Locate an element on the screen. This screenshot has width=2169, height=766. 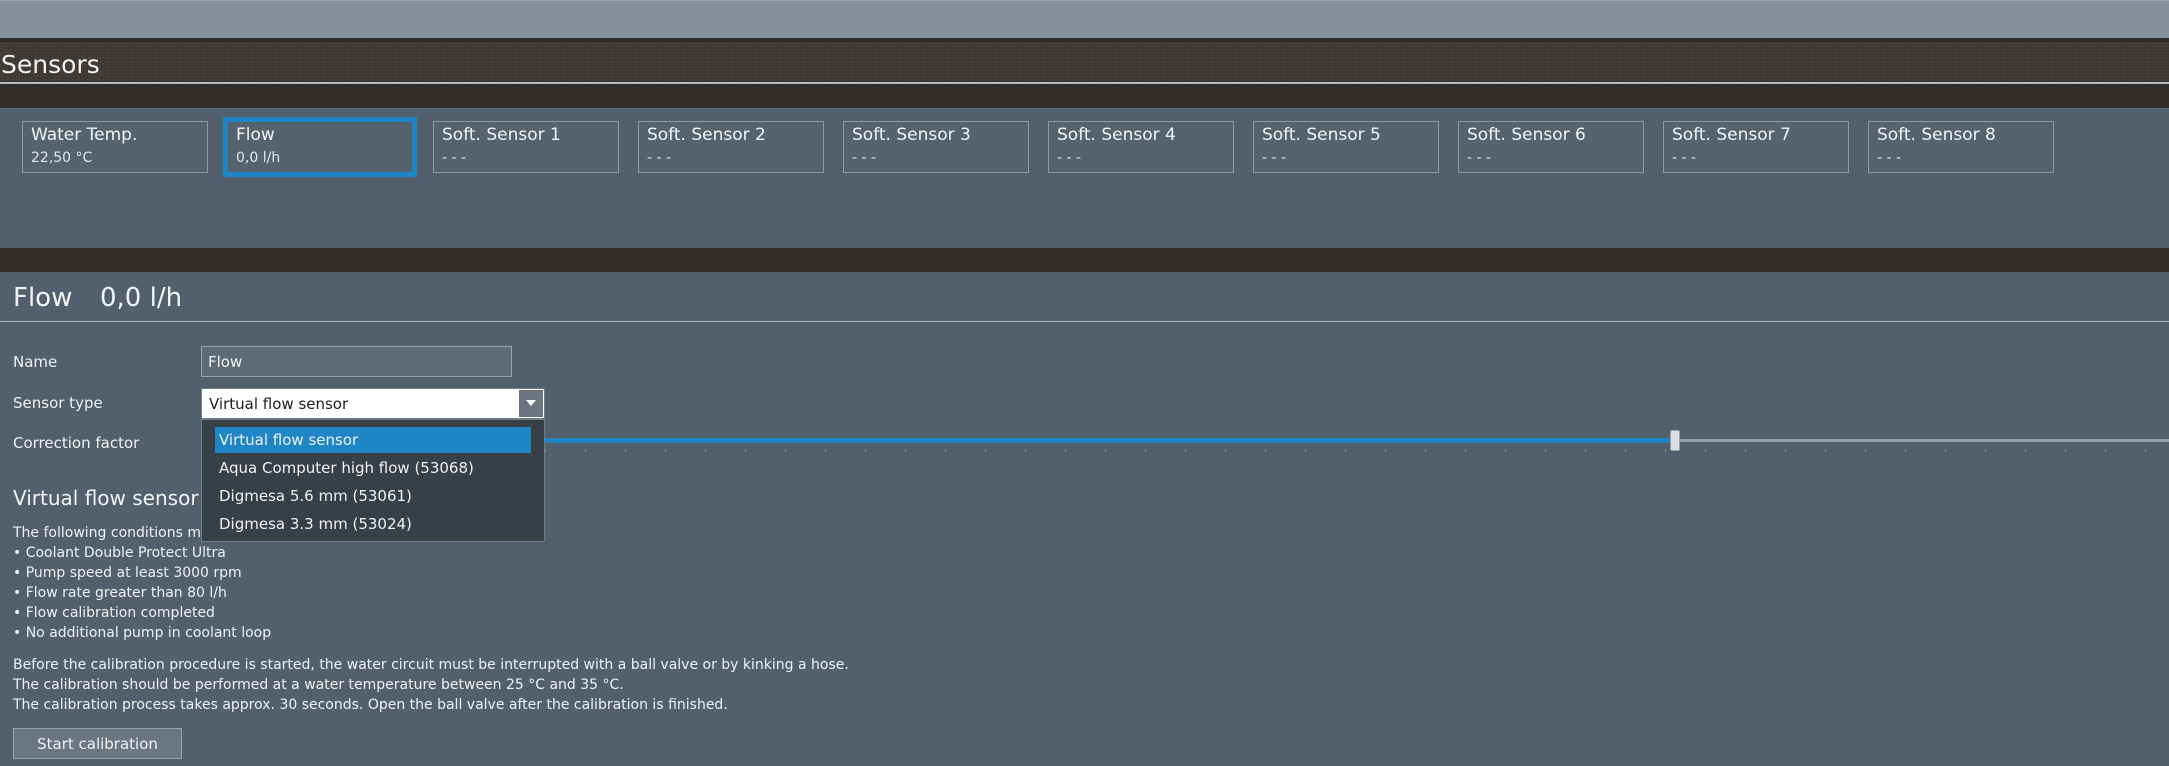
sensor-tile-flow: Flow 0,0 l/h is located at coordinates (320, 147).